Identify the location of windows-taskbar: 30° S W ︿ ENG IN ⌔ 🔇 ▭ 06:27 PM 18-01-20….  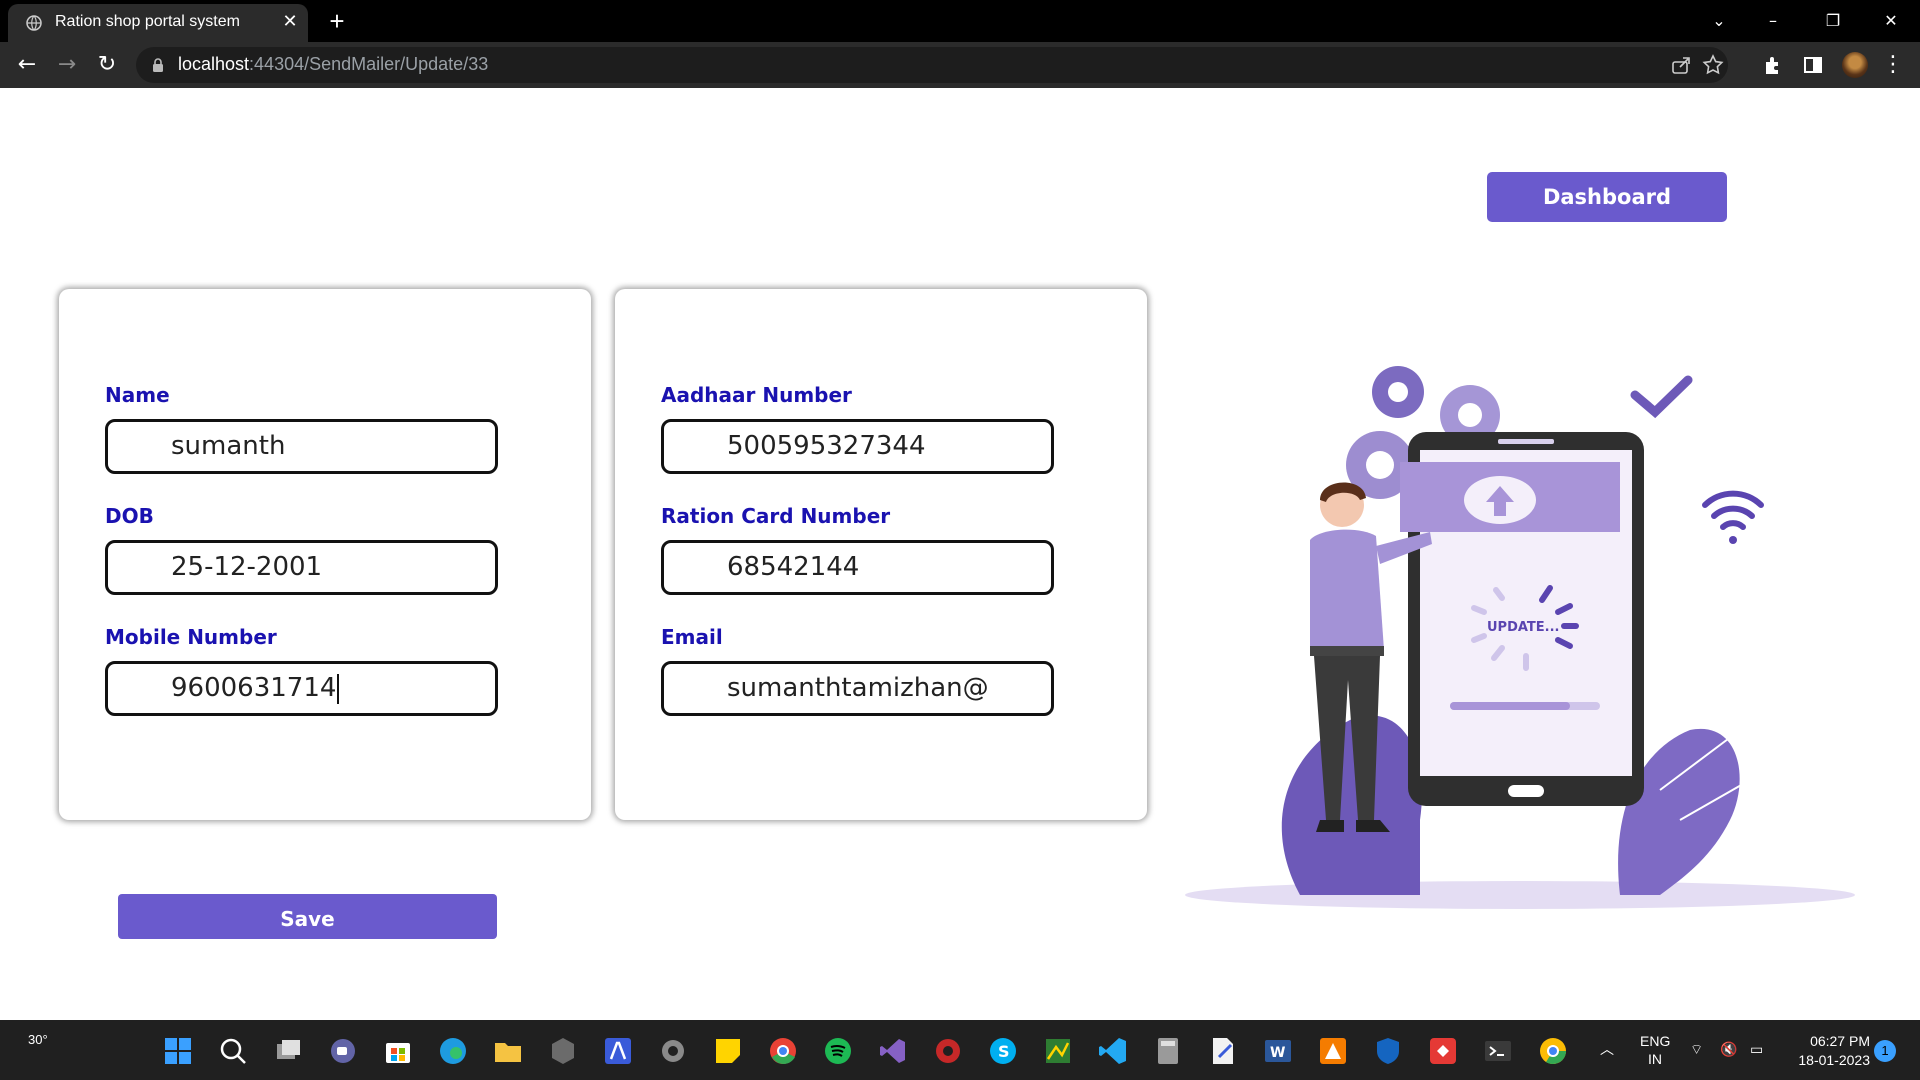
(960, 1050).